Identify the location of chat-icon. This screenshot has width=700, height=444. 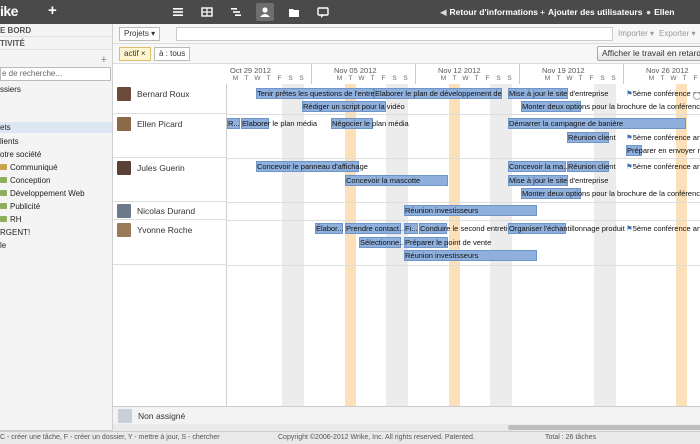
(323, 12).